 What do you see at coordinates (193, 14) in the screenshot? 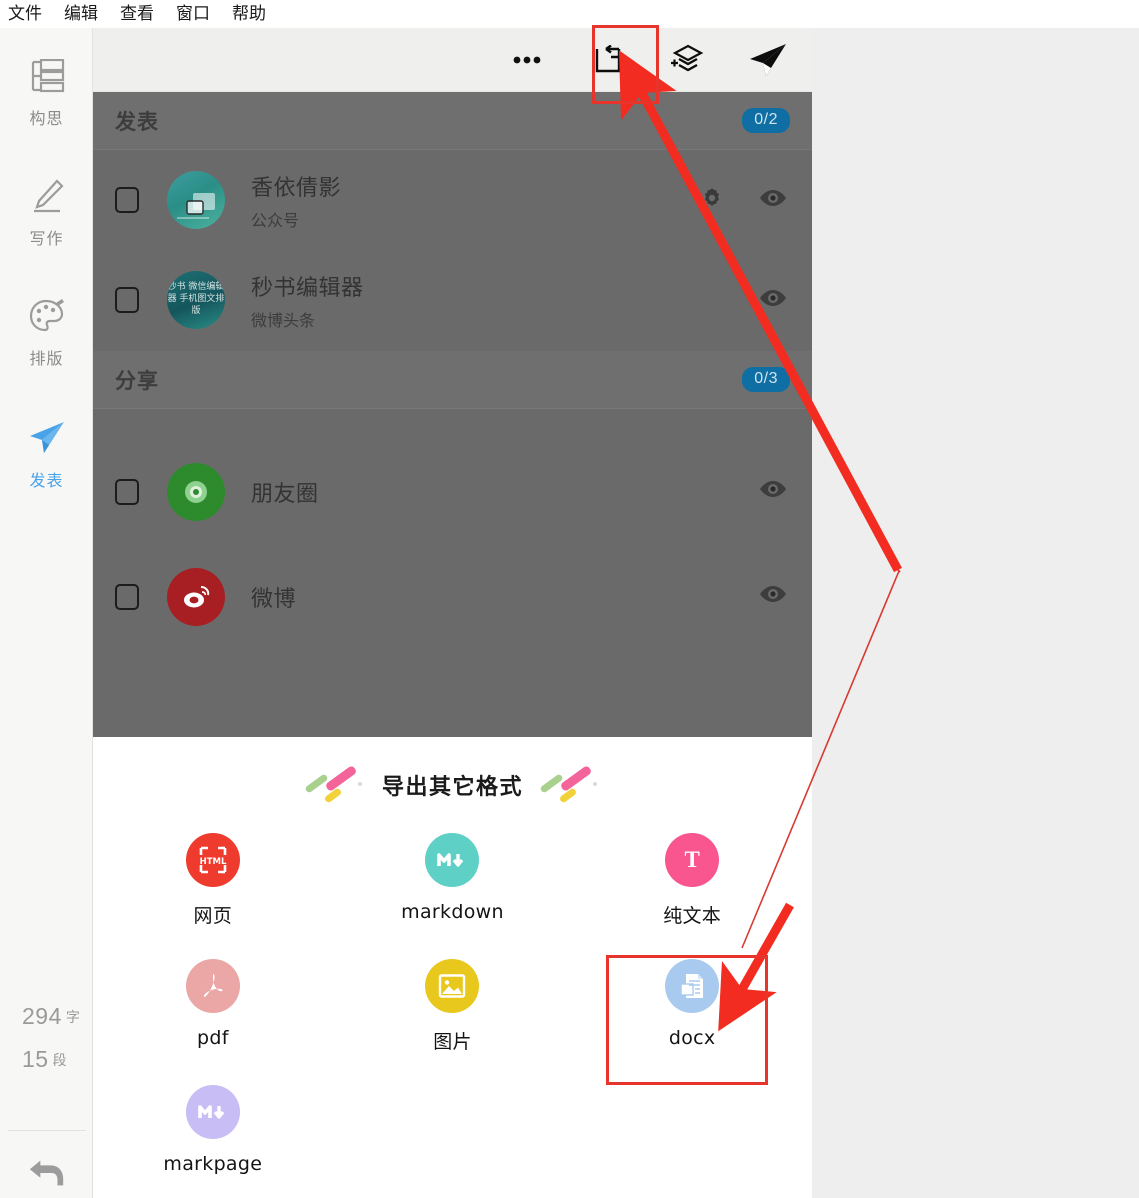
I see `menu-window: 窗口` at bounding box center [193, 14].